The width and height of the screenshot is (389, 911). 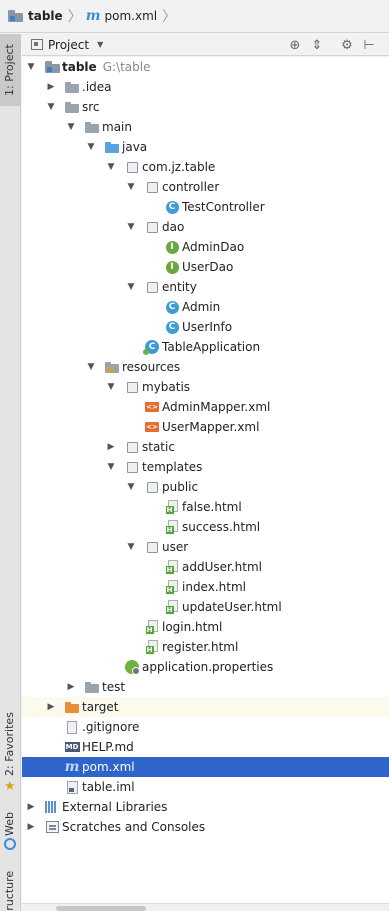 I want to click on tree-row-table: ▼ table G:\table, so click(x=205, y=67).